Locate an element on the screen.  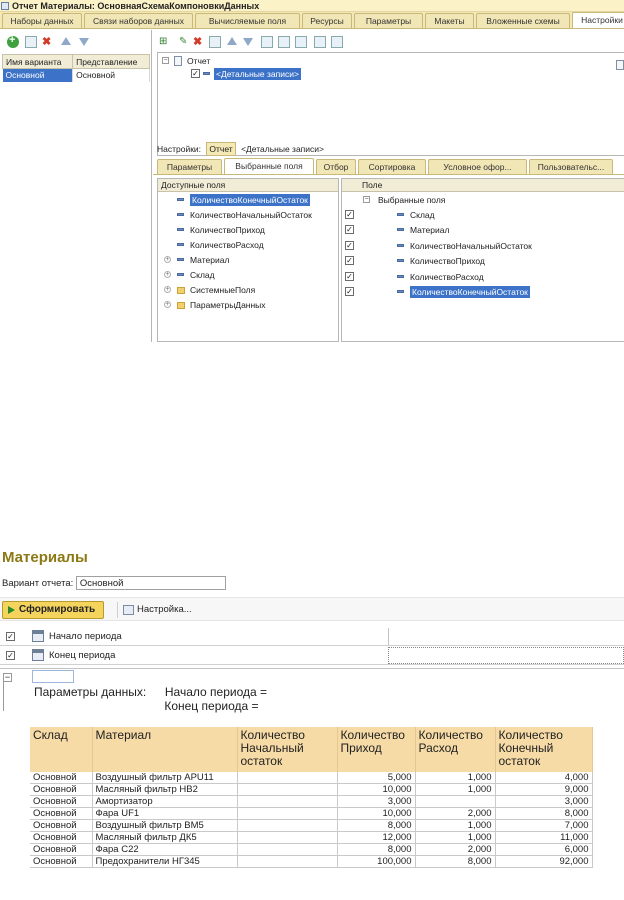
selected-field-item: ✓ КоличествоРасход is located at coordinates (483, 277).